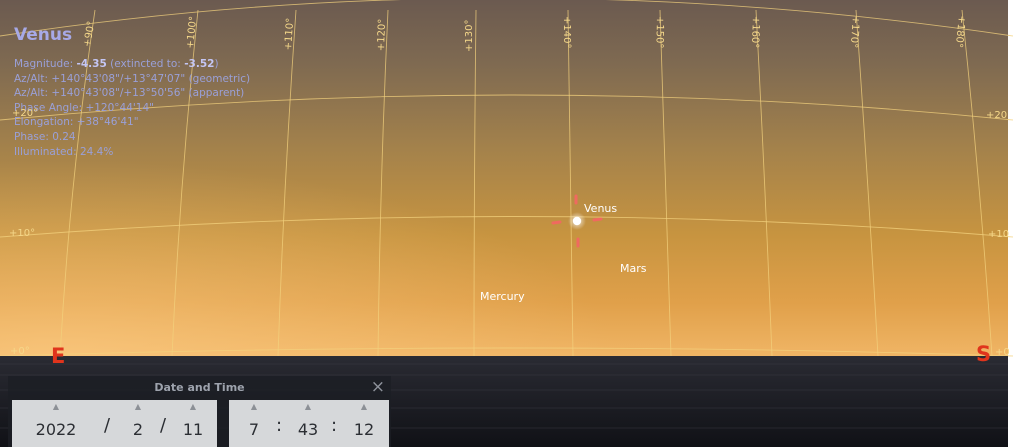  I want to click on year-spinner: ▲ 2022, so click(56, 423).